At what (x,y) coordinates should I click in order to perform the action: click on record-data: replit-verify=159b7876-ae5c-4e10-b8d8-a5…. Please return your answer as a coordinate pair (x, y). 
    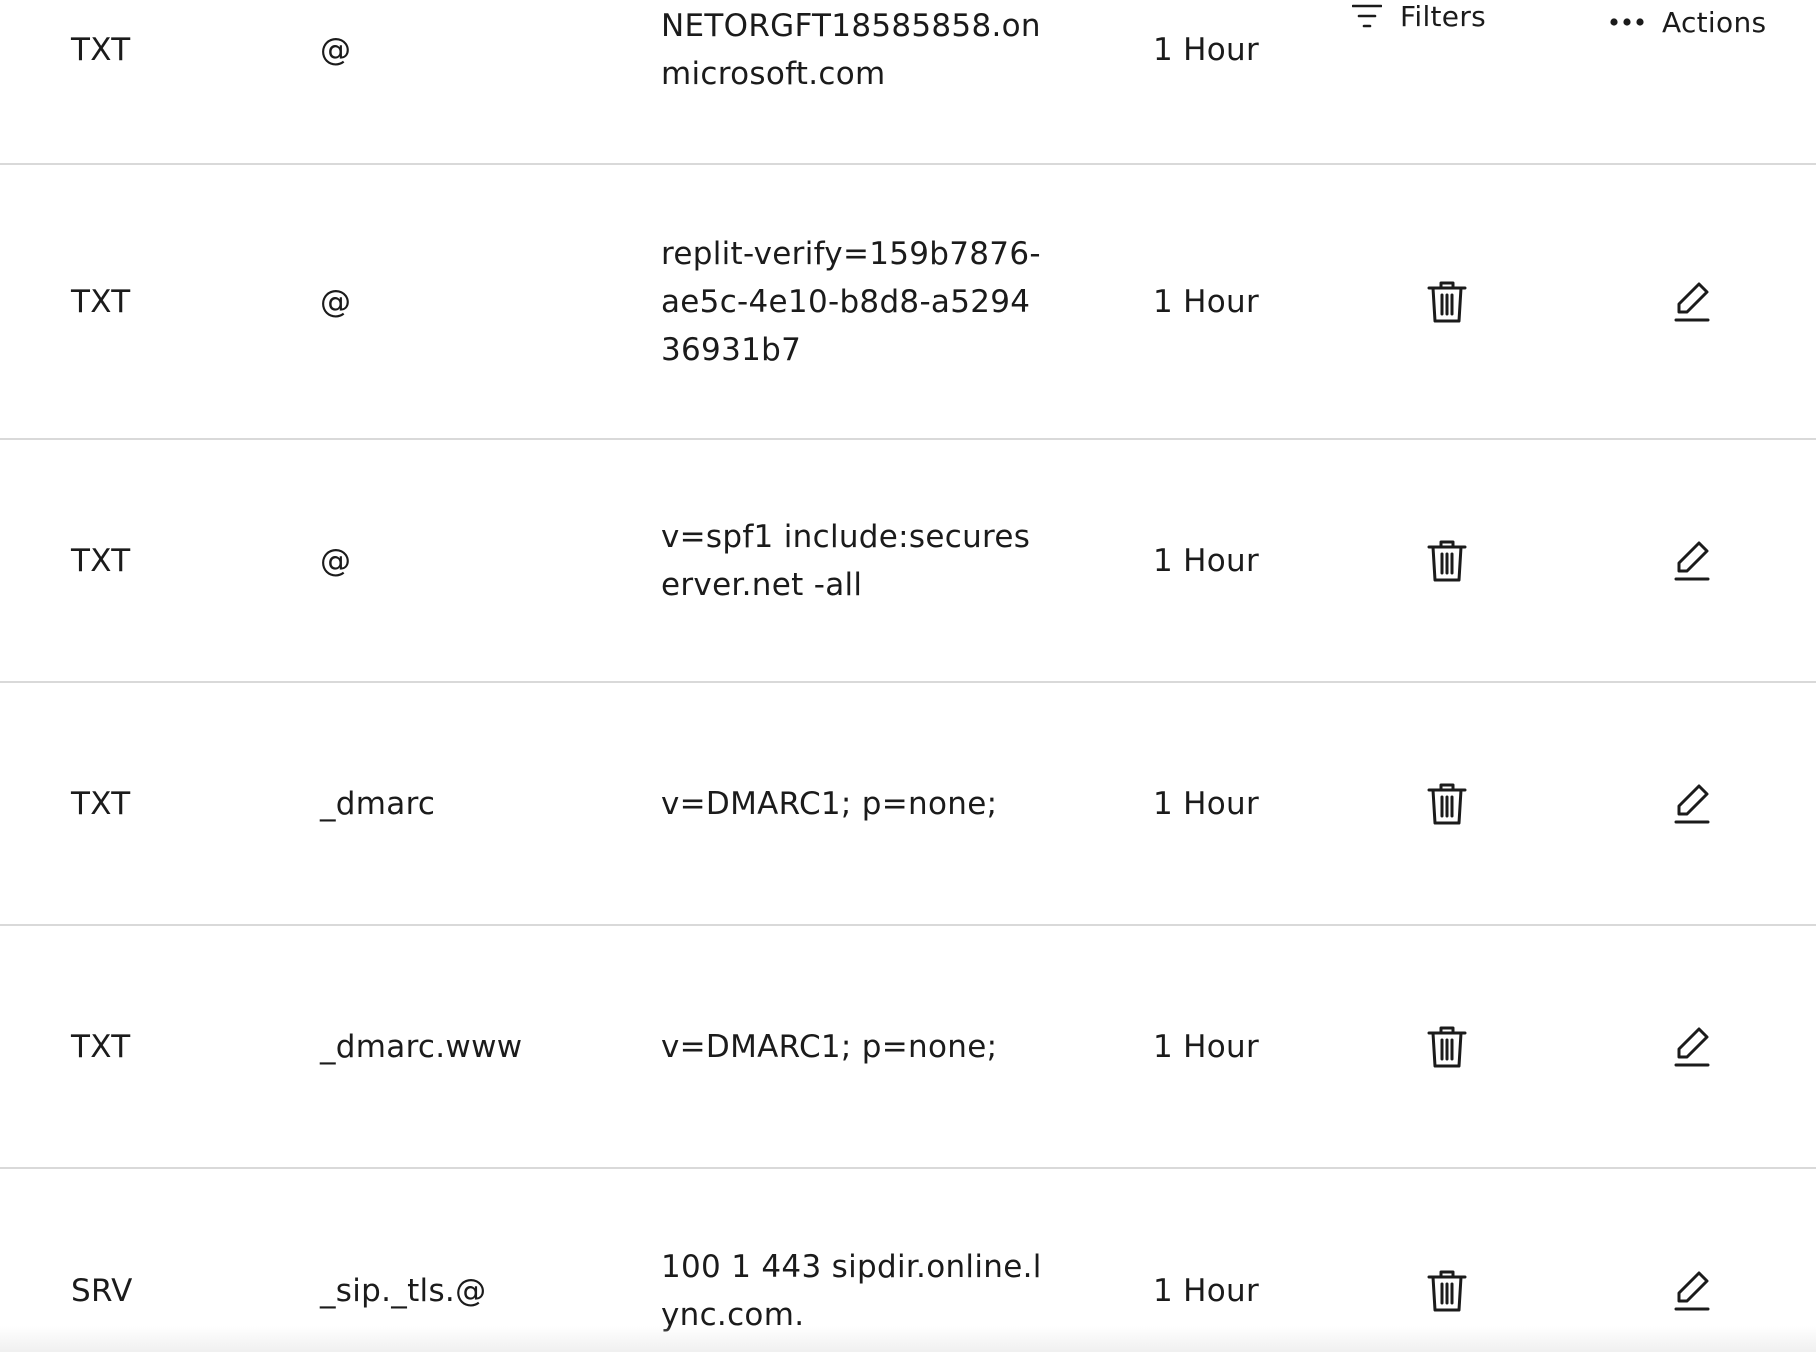
    Looking at the image, I should click on (851, 301).